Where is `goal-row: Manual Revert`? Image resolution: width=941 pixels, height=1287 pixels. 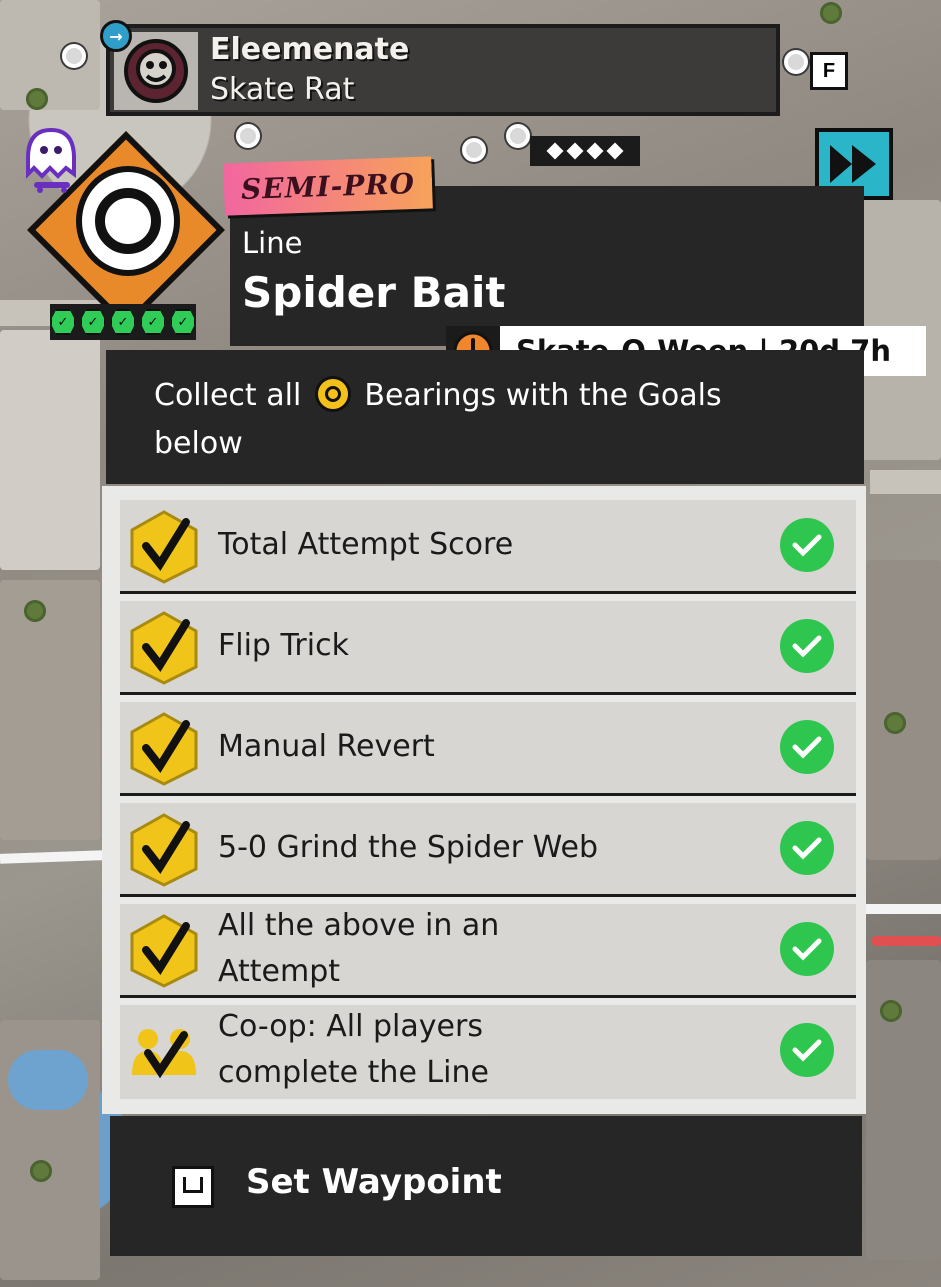 goal-row: Manual Revert is located at coordinates (488, 749).